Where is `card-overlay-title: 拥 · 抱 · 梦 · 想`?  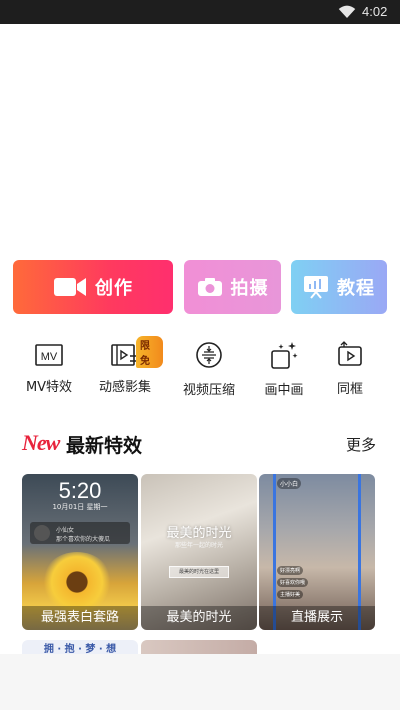
card-overlay-title: 拥 · 抱 · 梦 · 想 is located at coordinates (80, 649).